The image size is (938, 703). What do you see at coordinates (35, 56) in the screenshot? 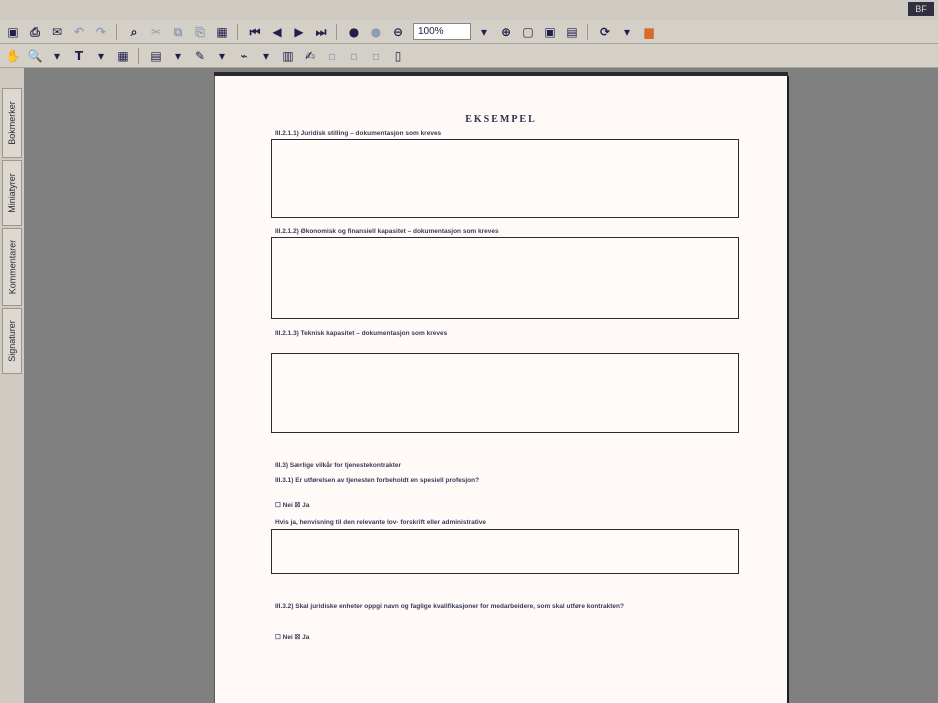
I see `zoom-tool-icon: 🔍` at bounding box center [35, 56].